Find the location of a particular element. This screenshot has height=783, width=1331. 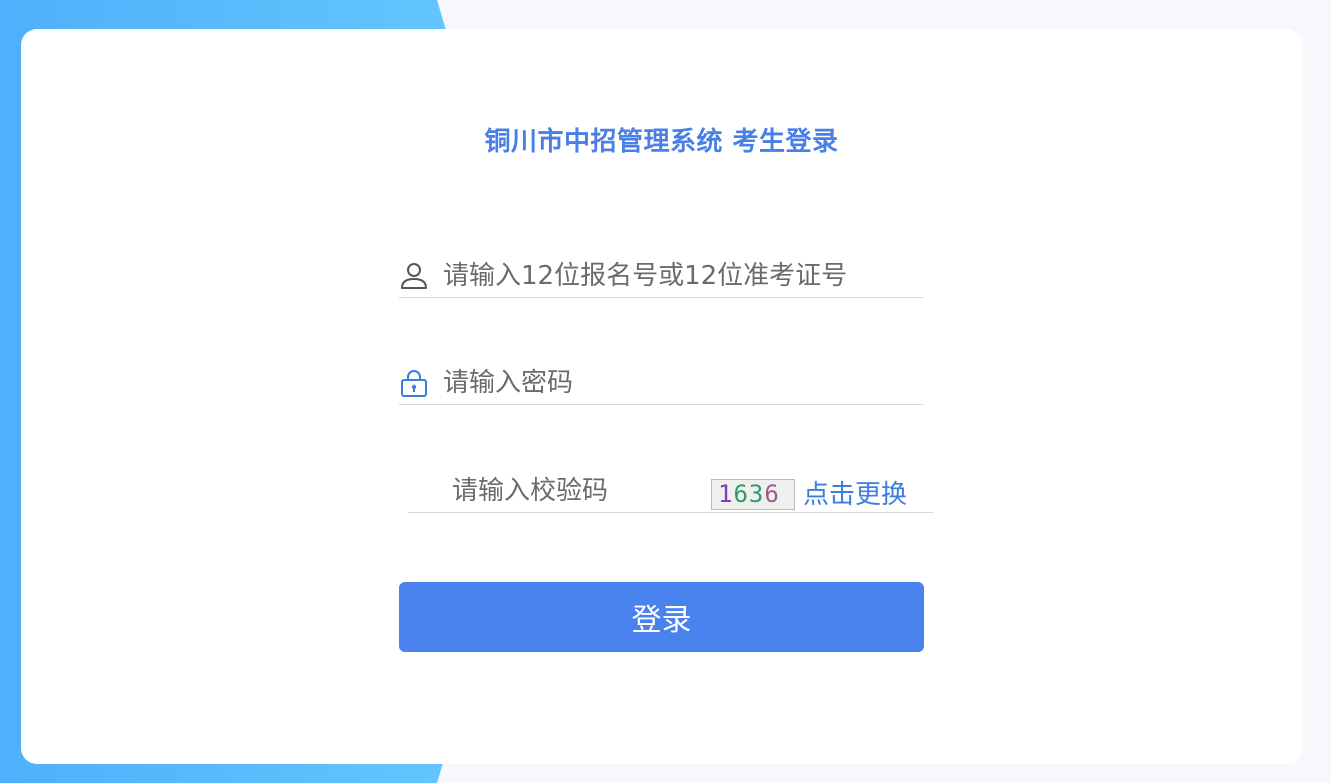

captcha-input is located at coordinates (577, 491).